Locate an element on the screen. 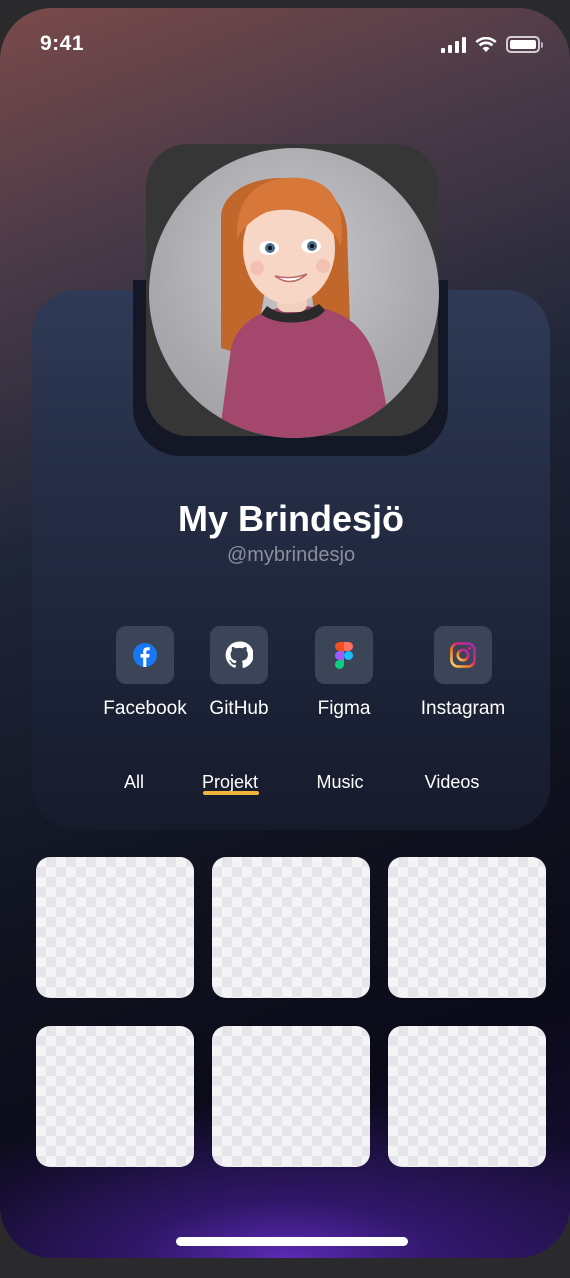  battery-icon is located at coordinates (524, 44).